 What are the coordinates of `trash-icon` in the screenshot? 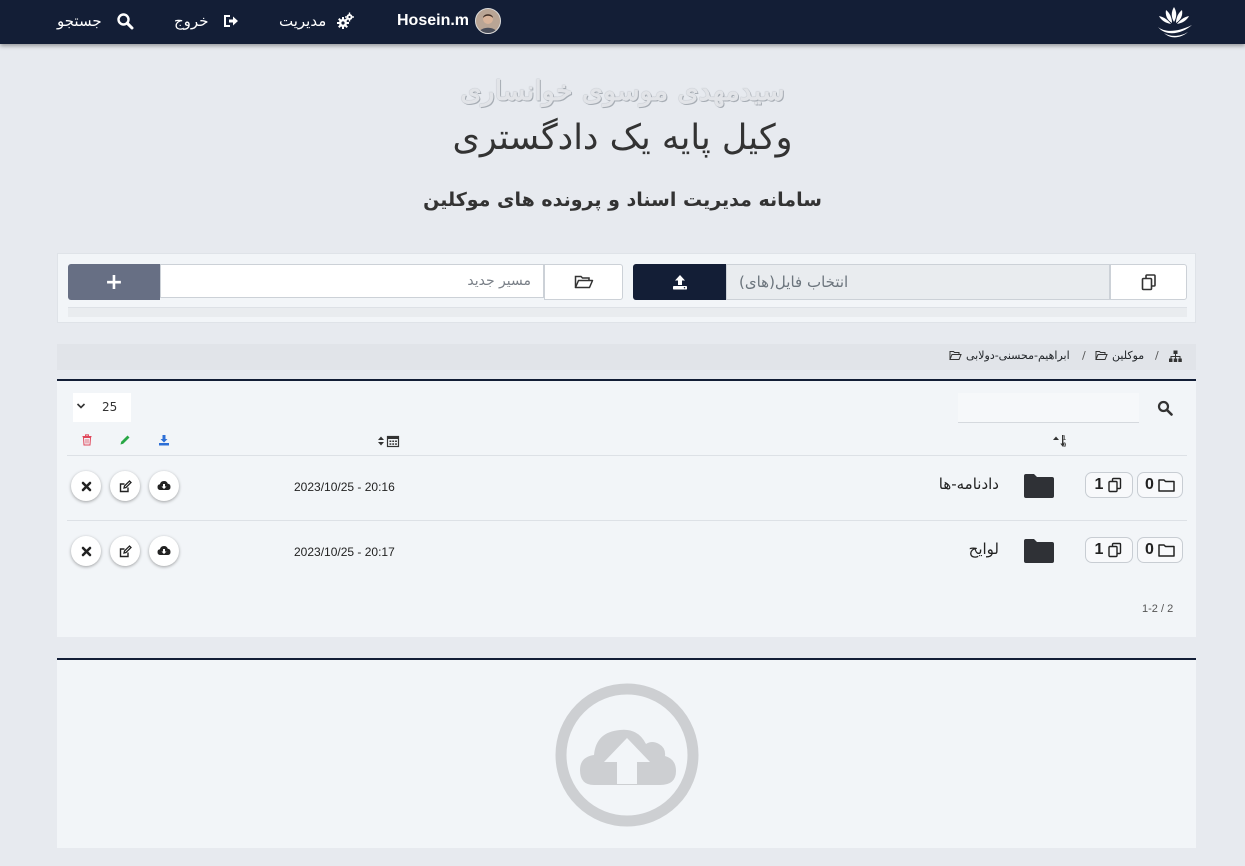 It's located at (87, 440).